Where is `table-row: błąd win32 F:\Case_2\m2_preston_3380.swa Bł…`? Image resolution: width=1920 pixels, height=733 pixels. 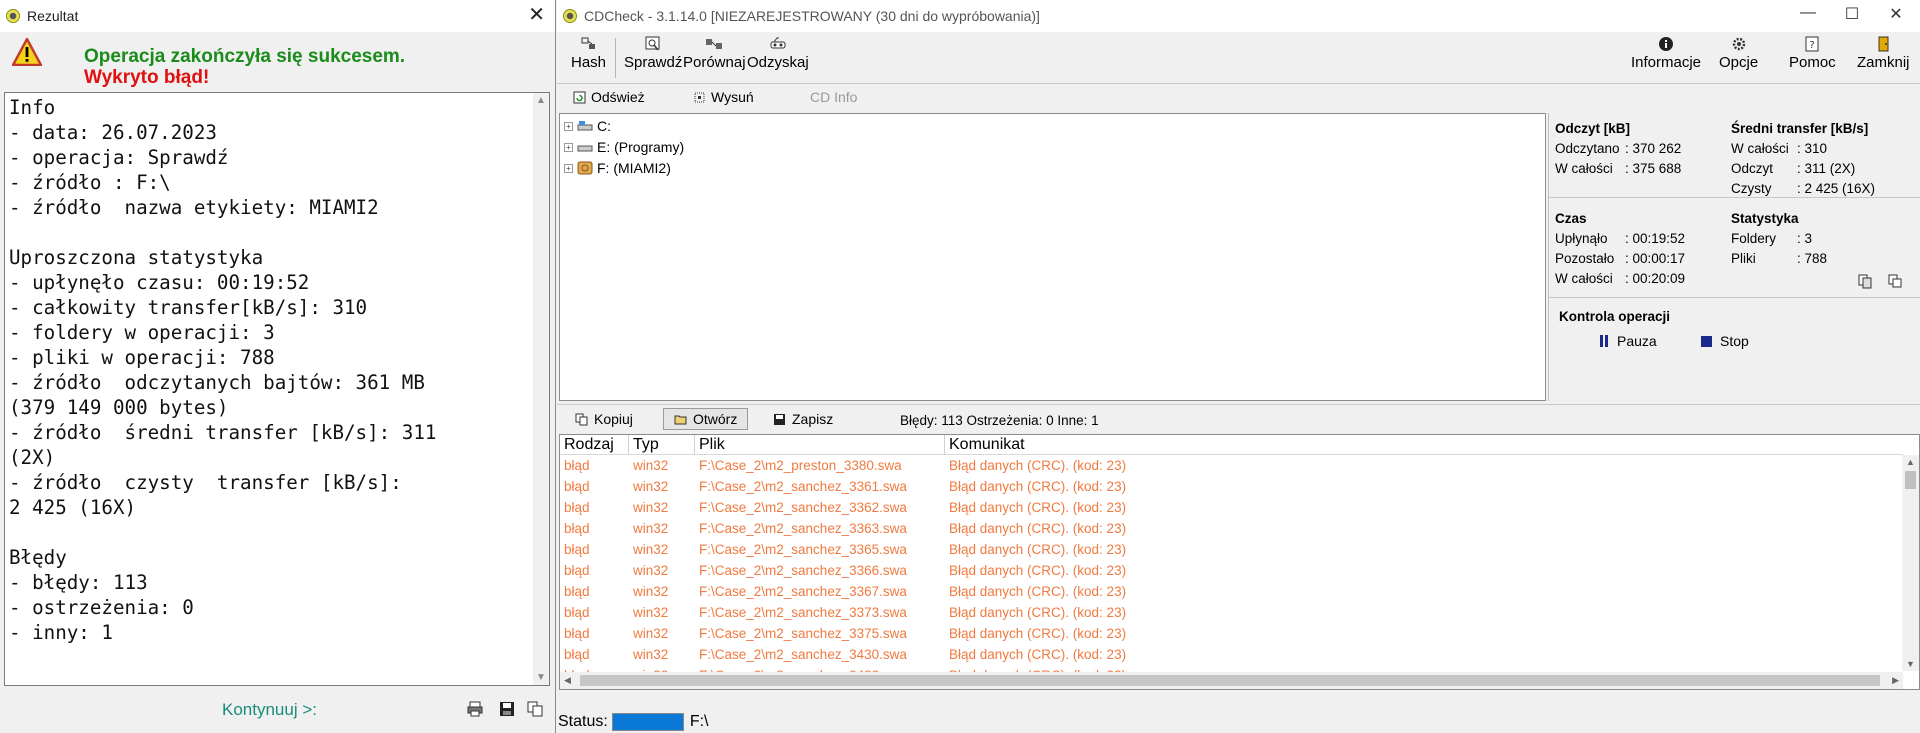
table-row: błąd win32 F:\Case_2\m2_preston_3380.swa Bł… is located at coordinates (1231, 465).